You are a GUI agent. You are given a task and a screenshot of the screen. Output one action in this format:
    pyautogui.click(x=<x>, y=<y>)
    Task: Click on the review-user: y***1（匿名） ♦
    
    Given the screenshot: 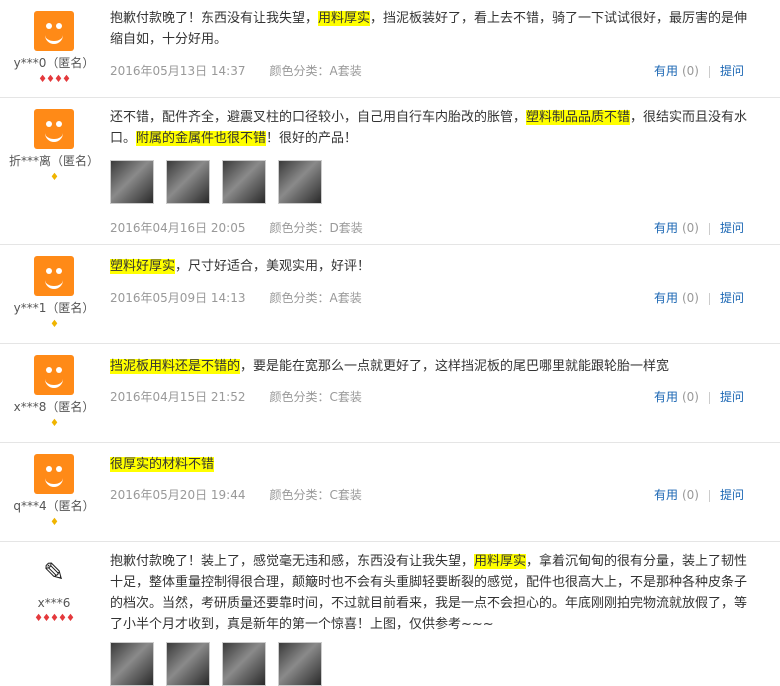 What is the action you would take?
    pyautogui.click(x=54, y=288)
    